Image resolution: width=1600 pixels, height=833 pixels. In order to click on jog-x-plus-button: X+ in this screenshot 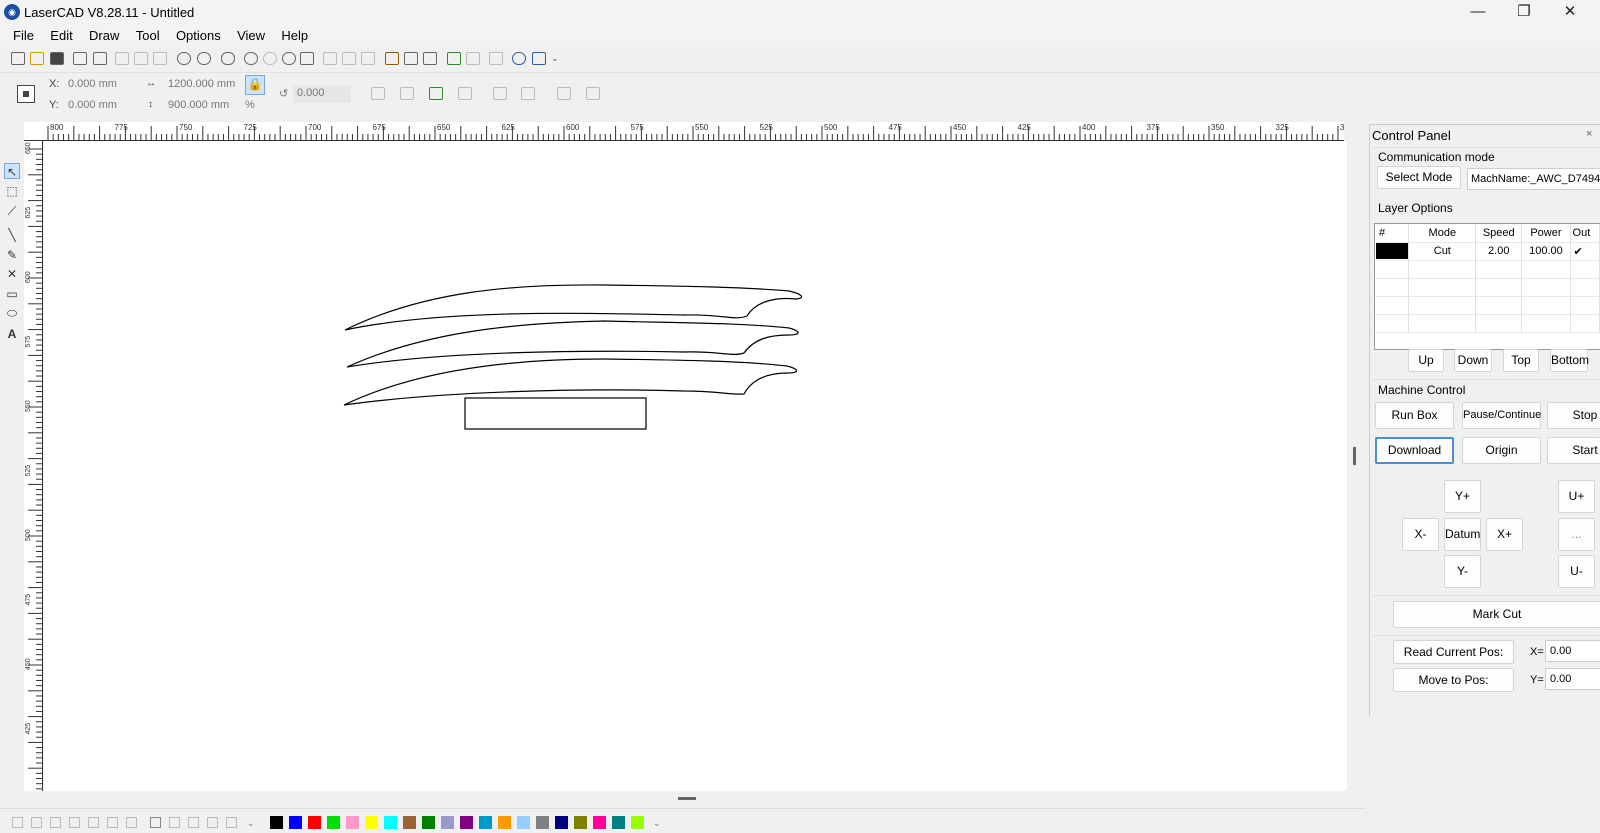, I will do `click(1504, 534)`.